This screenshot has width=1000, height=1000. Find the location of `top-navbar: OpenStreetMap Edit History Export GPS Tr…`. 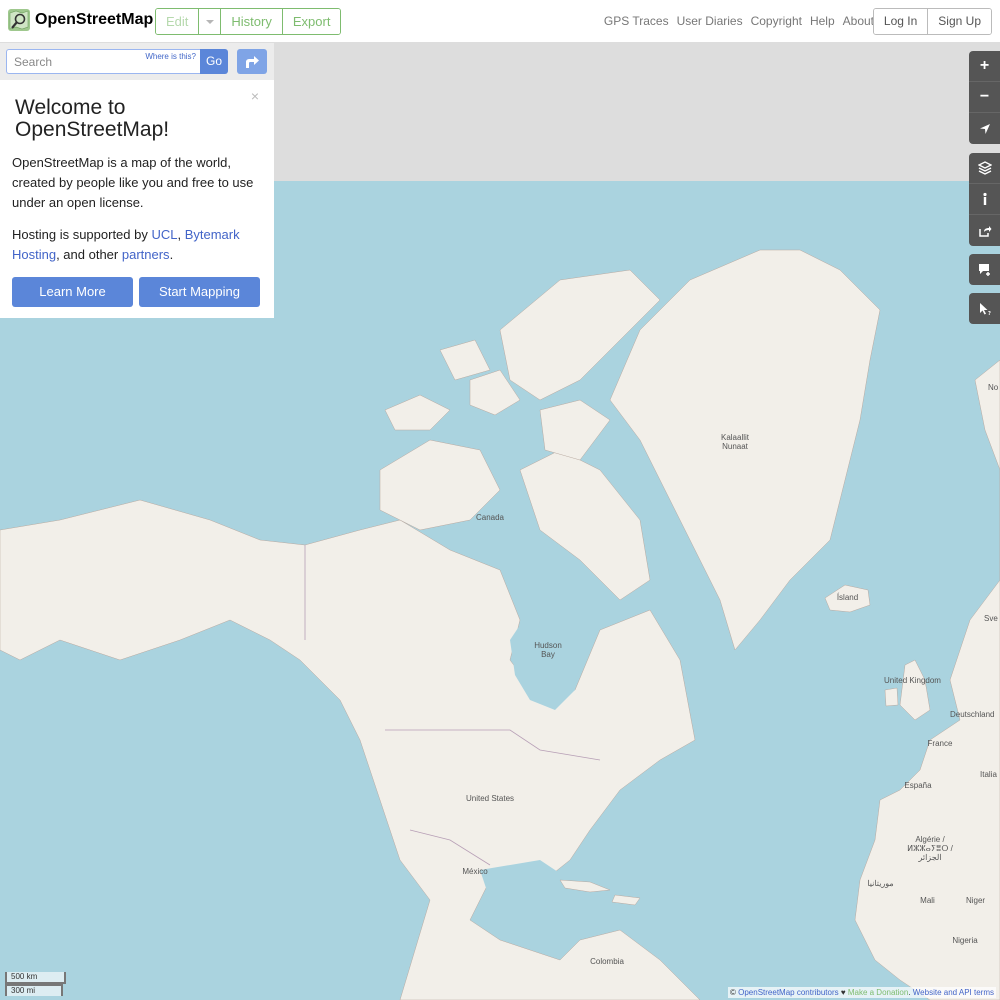

top-navbar: OpenStreetMap Edit History Export GPS Tr… is located at coordinates (500, 21).